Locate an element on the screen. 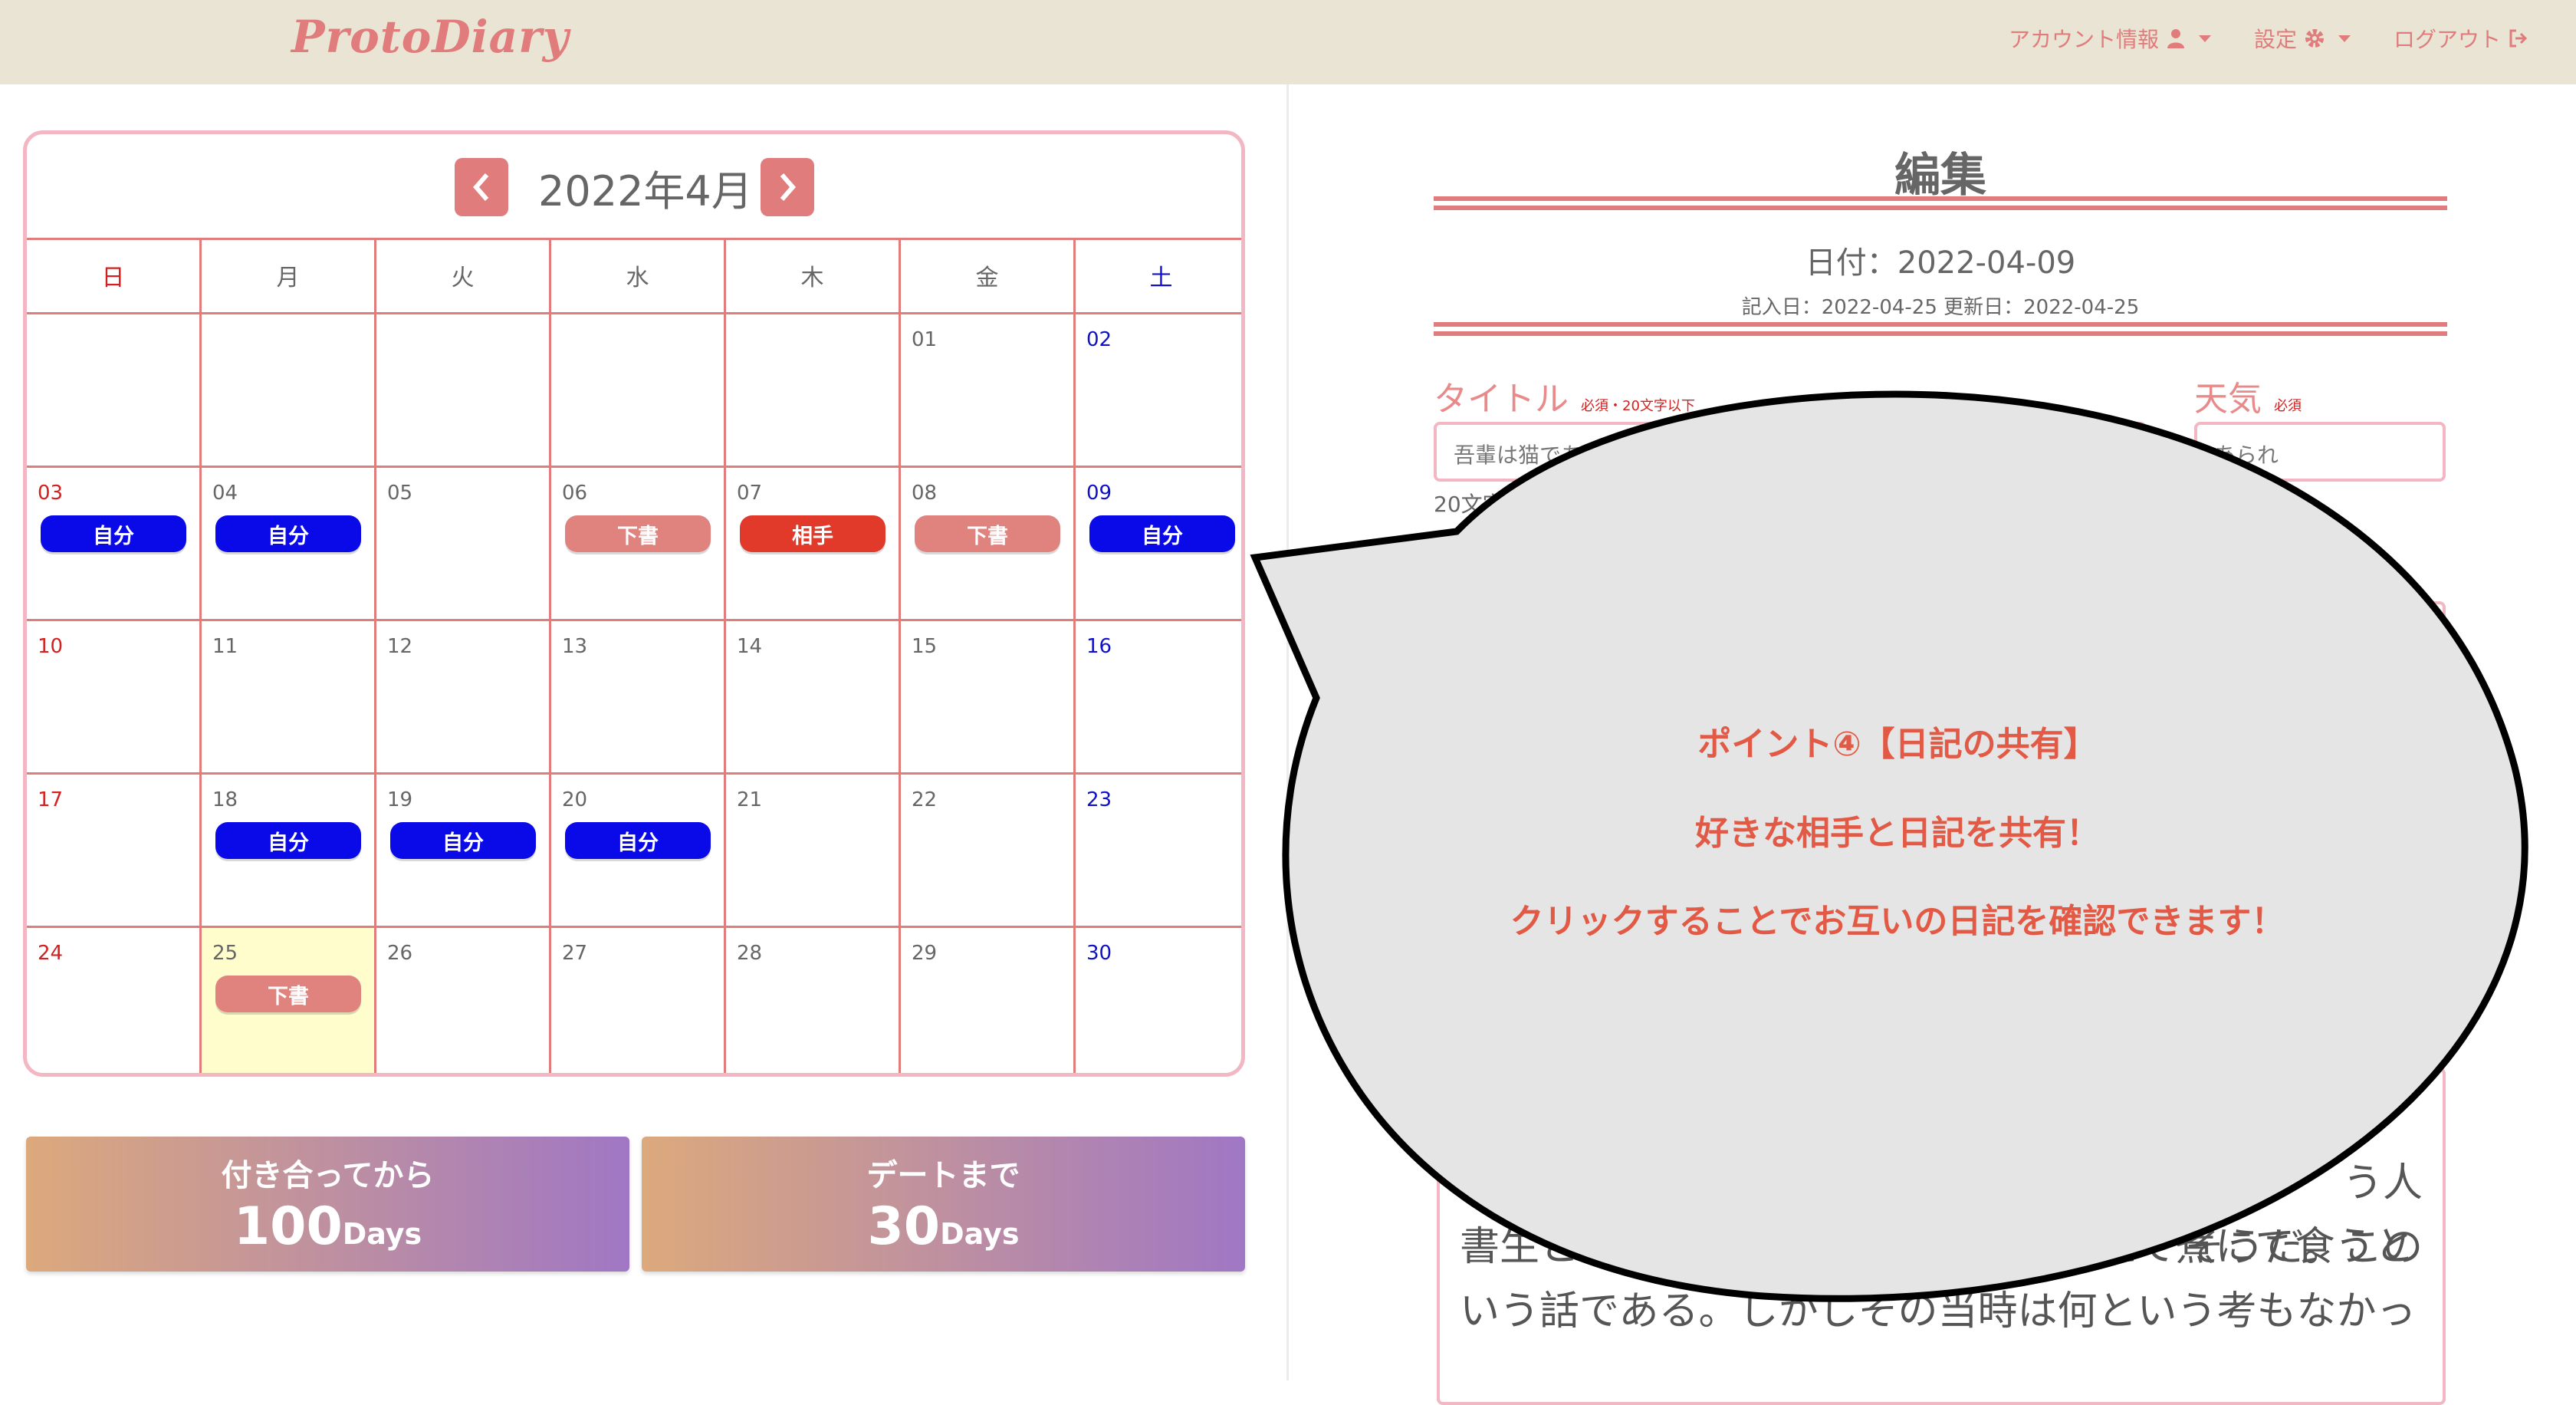 The image size is (2576, 1405). day-number: 21 is located at coordinates (750, 800).